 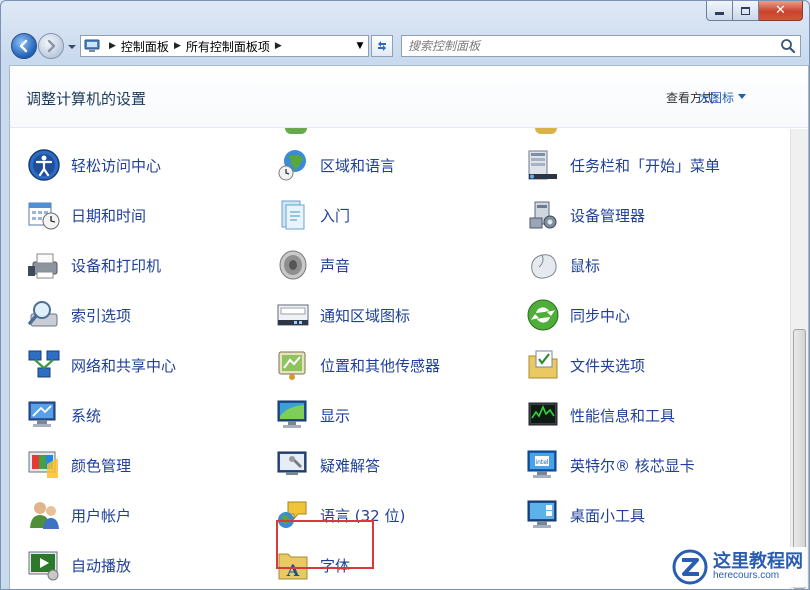 I want to click on calendar-clock-icon, so click(x=44, y=216).